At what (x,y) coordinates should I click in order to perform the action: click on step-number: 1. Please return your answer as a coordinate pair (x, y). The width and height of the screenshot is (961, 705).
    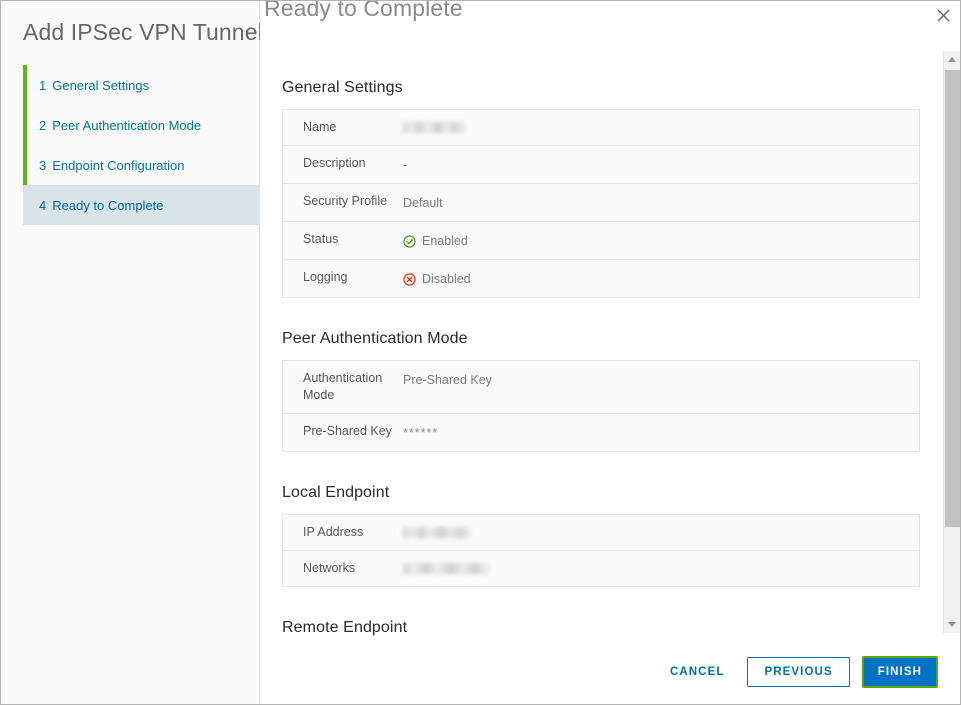
    Looking at the image, I should click on (43, 85).